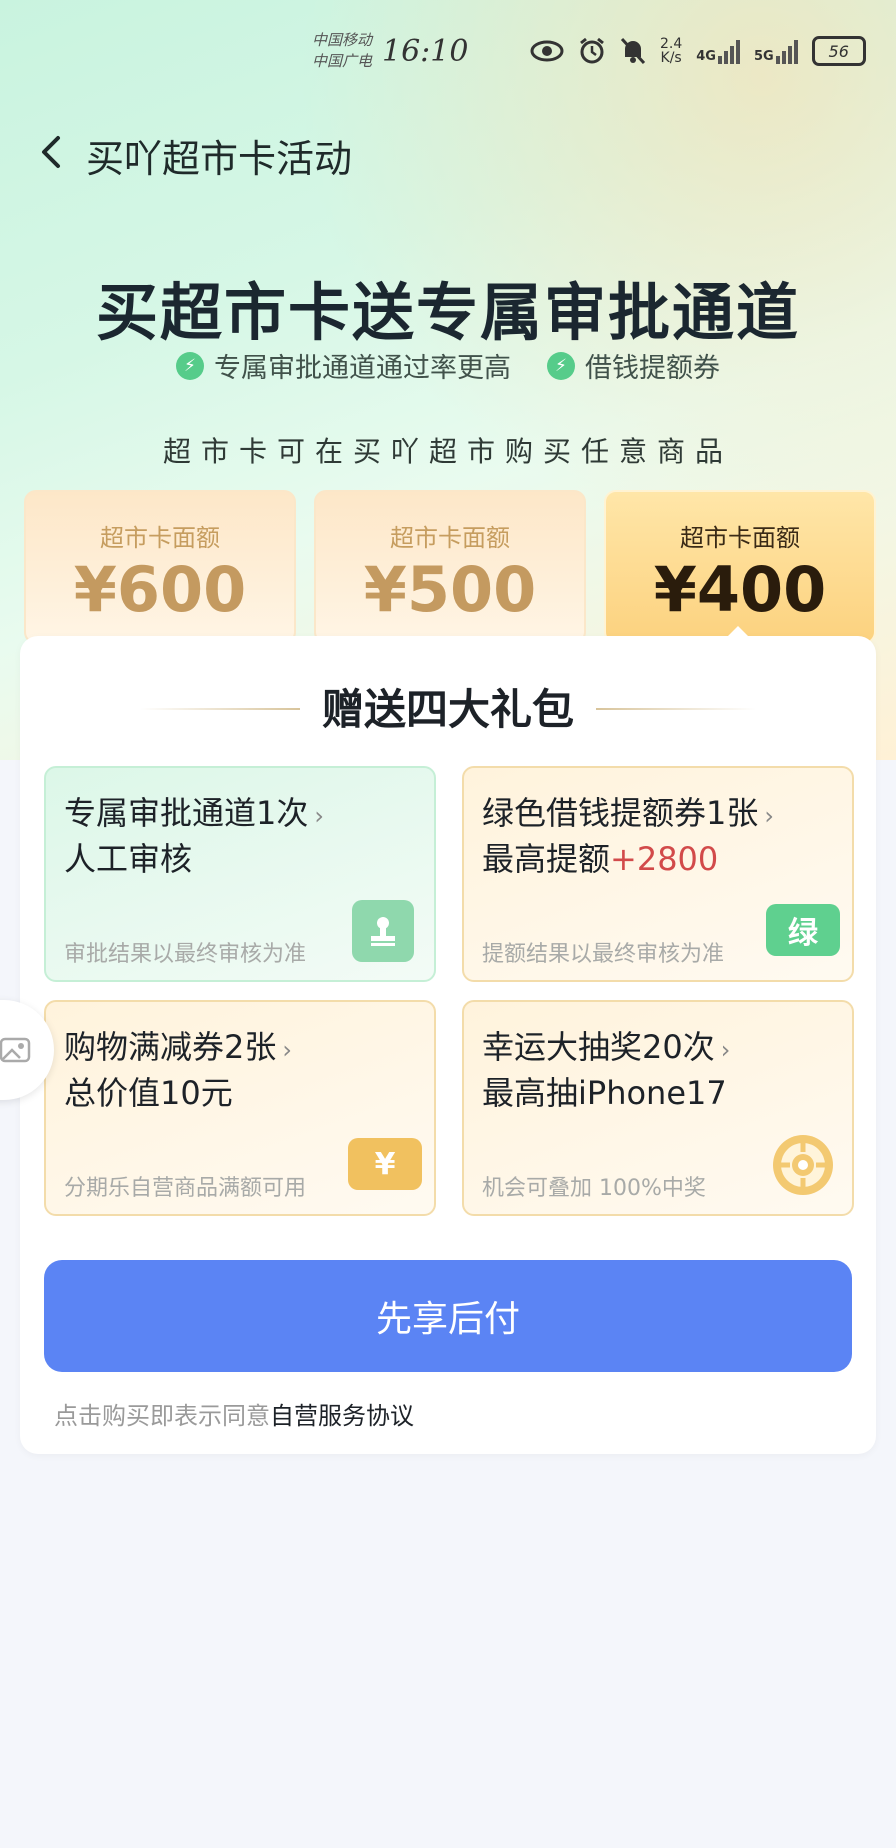  Describe the element at coordinates (342, 61) in the screenshot. I see `carrier-2: 中国广电` at that location.